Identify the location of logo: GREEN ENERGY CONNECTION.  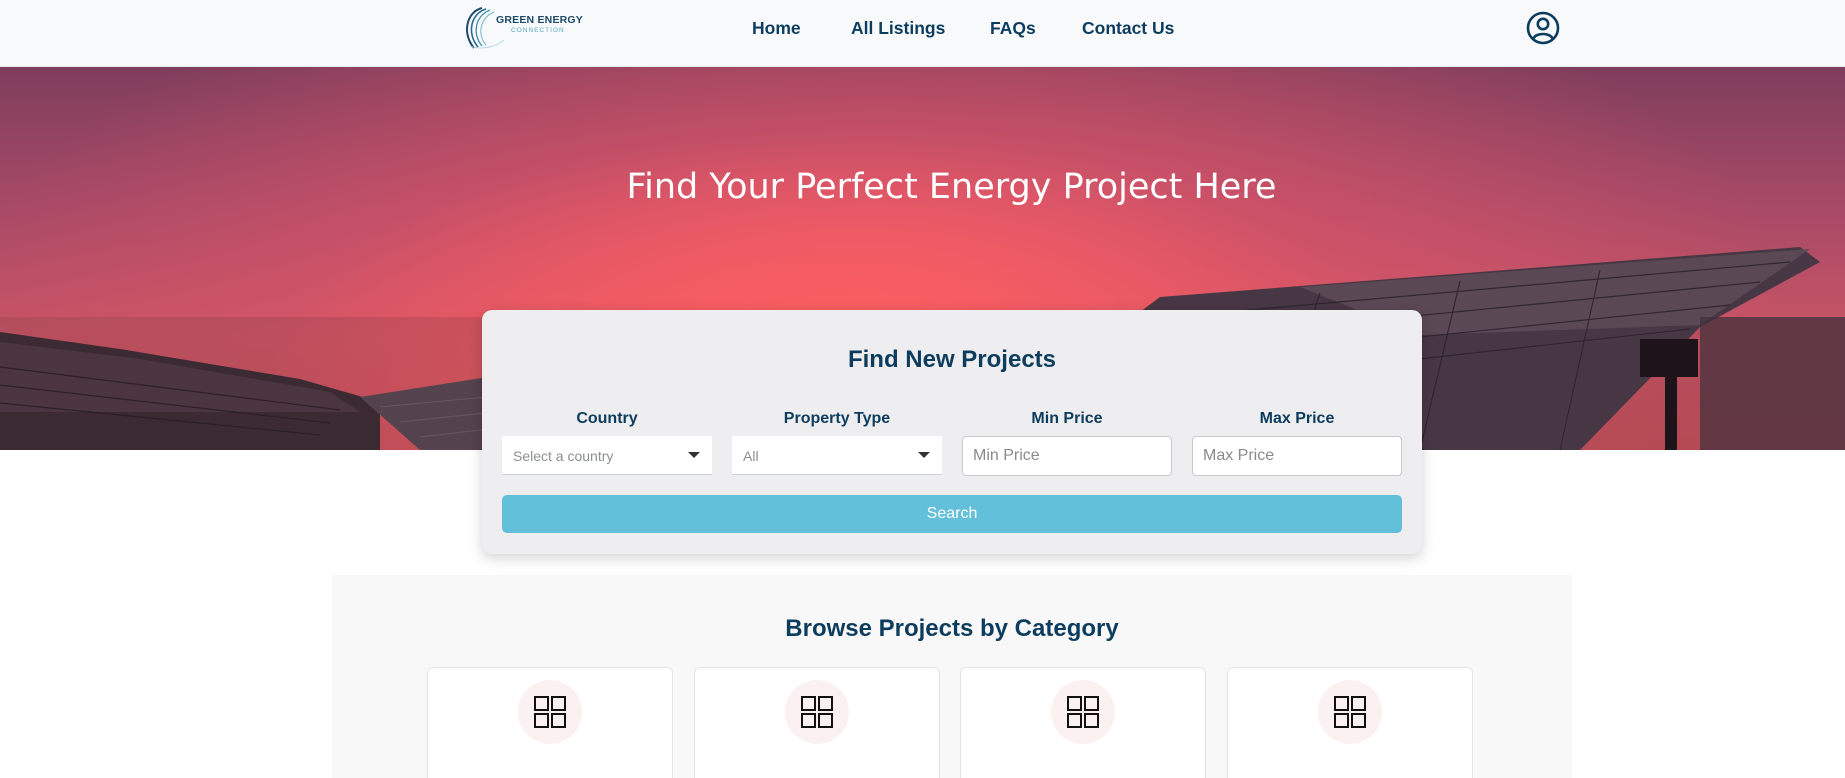
(521, 28).